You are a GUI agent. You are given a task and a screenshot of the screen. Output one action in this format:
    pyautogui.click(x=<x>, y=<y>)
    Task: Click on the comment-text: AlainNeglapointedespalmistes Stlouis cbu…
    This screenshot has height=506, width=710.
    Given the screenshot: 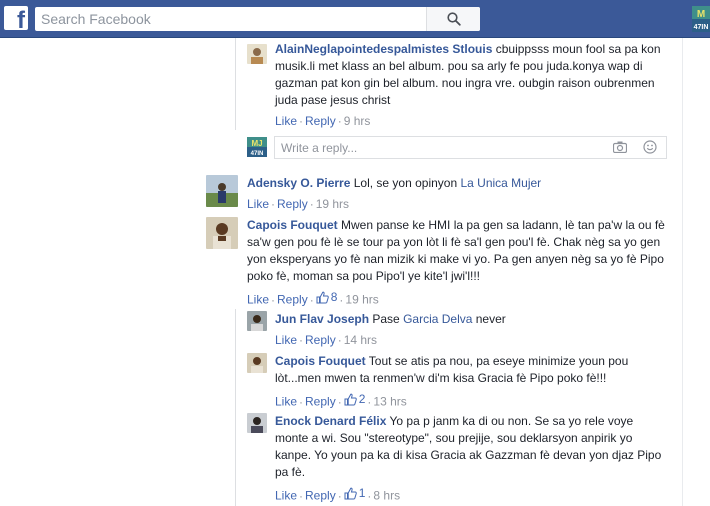 What is the action you would take?
    pyautogui.click(x=470, y=75)
    